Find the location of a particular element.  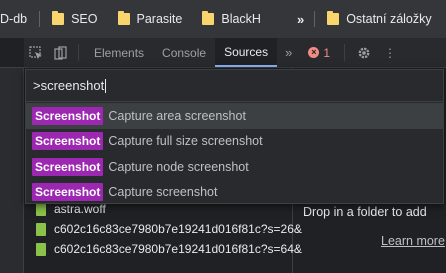

command-label: Capture node screenshot is located at coordinates (178, 166).